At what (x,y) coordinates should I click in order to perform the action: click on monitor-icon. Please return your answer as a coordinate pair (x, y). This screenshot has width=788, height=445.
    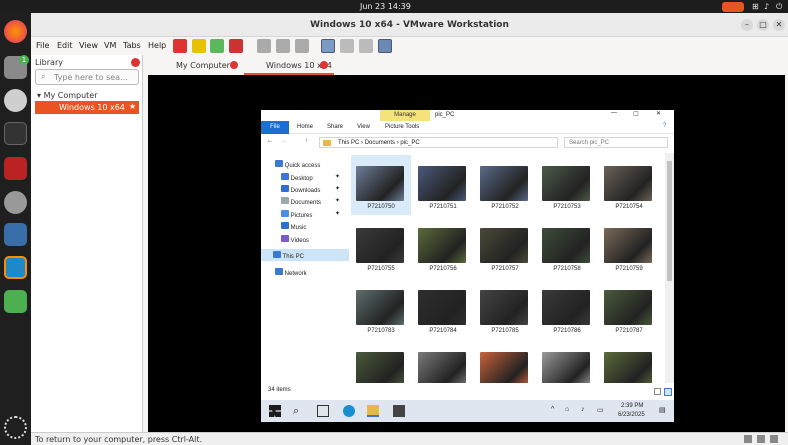
    Looking at the image, I should click on (15, 234).